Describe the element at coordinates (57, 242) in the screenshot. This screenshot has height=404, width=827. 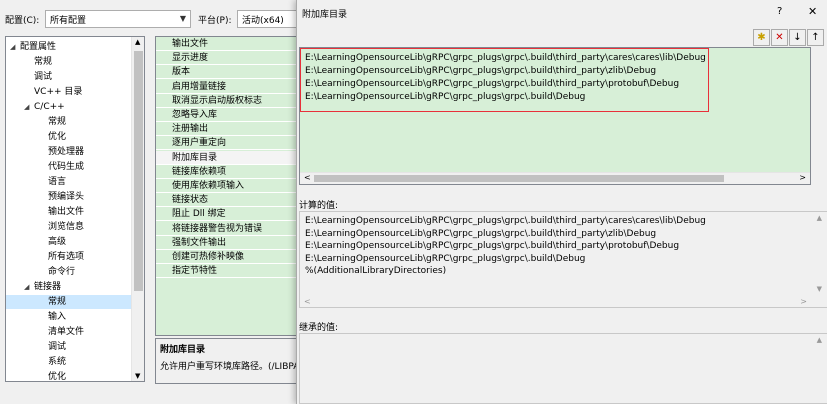
I see `tree-item: 高级` at that location.